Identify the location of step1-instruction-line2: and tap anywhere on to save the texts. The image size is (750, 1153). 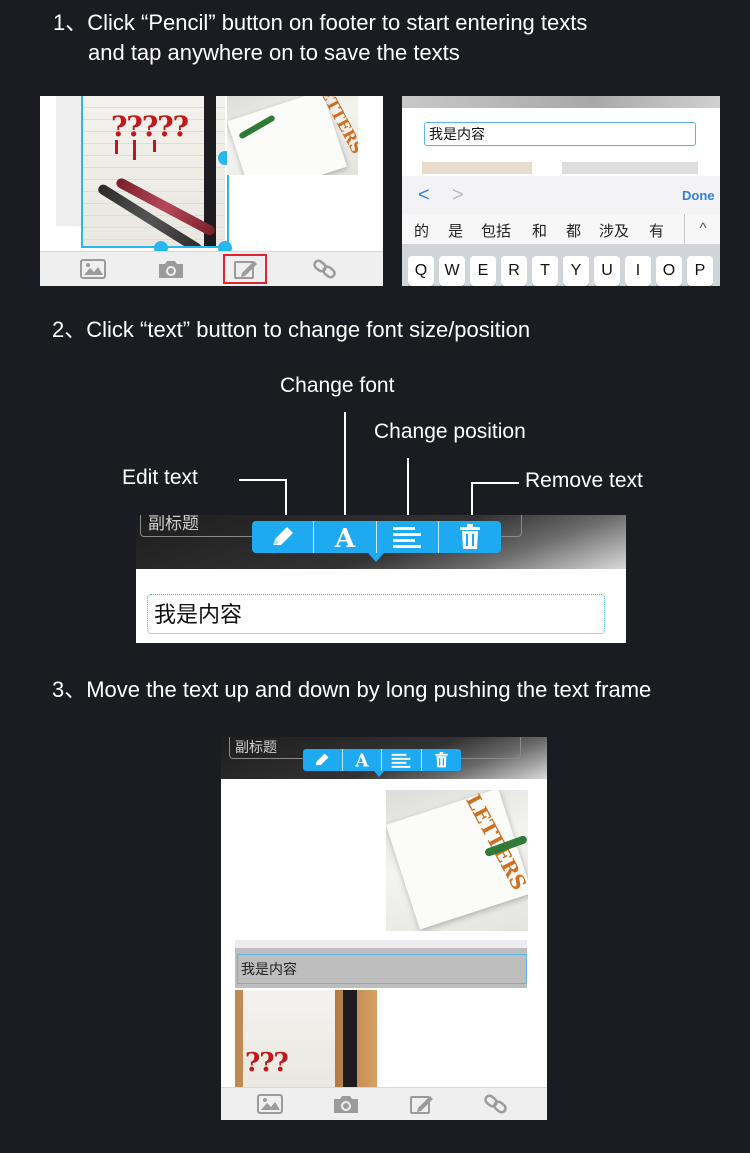
(274, 52).